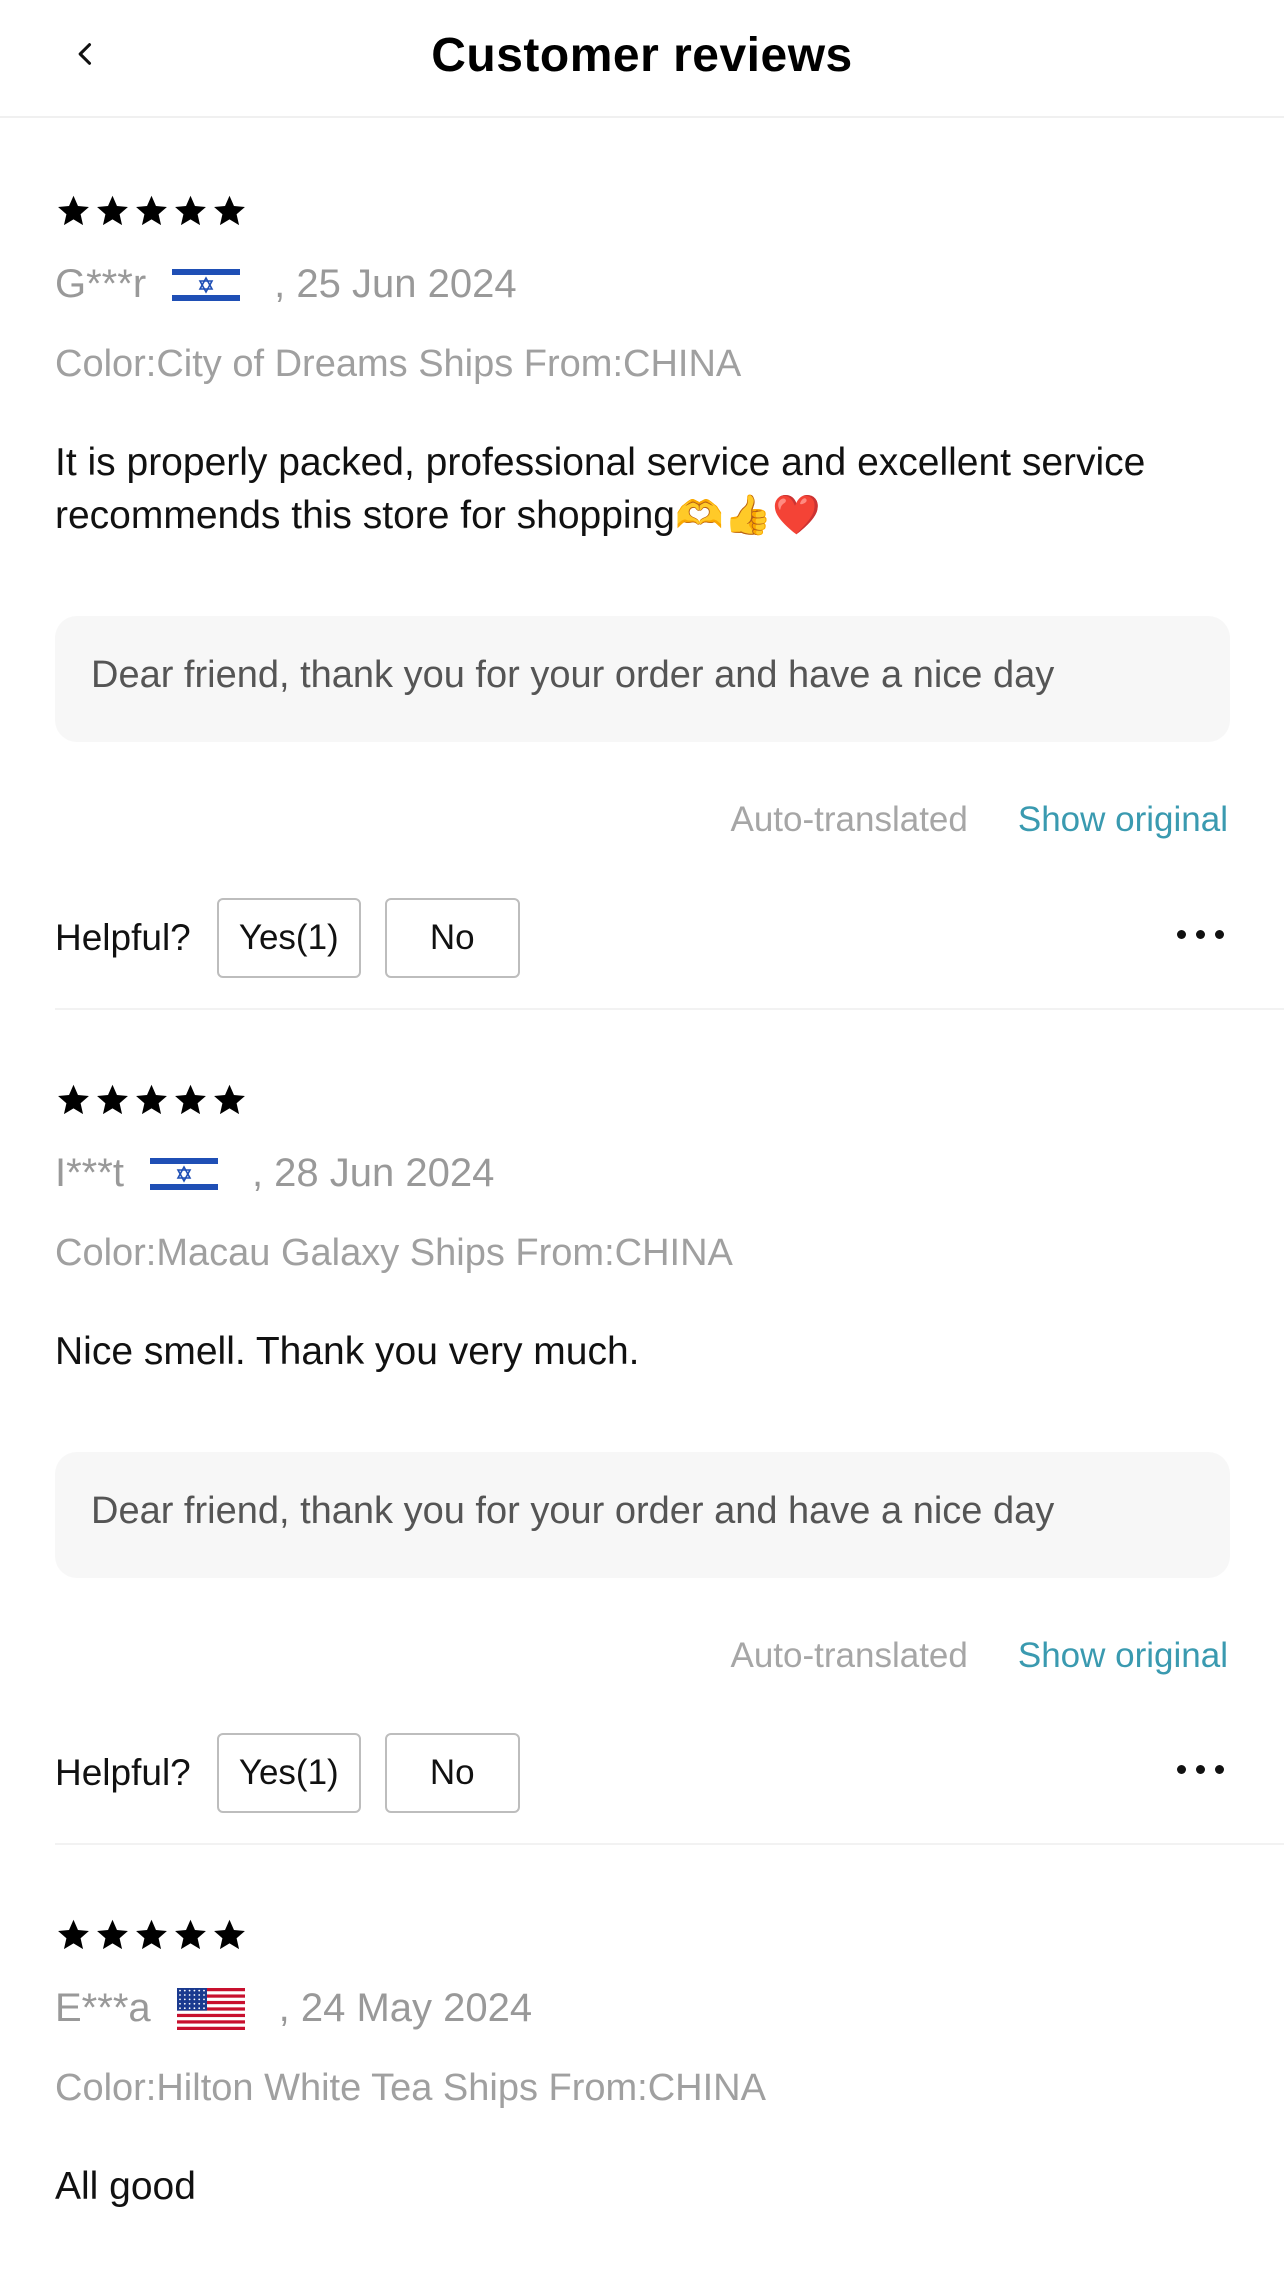  Describe the element at coordinates (394, 1253) in the screenshot. I see `variant-info: Color:Macau Galaxy Ships From:CHINA` at that location.